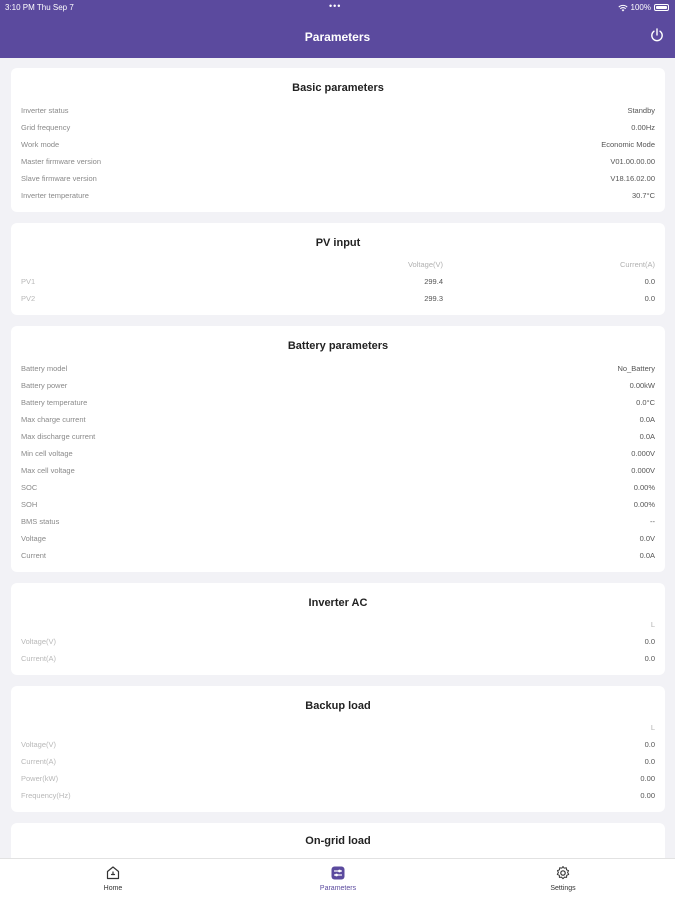 The height and width of the screenshot is (900, 675). I want to click on param-label: Slave firmware version, so click(59, 178).